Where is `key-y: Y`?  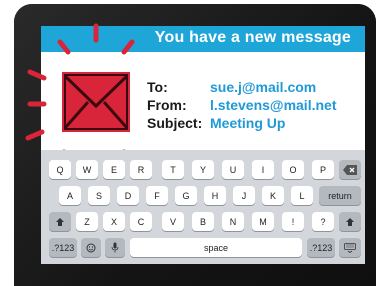
key-y: Y is located at coordinates (203, 169).